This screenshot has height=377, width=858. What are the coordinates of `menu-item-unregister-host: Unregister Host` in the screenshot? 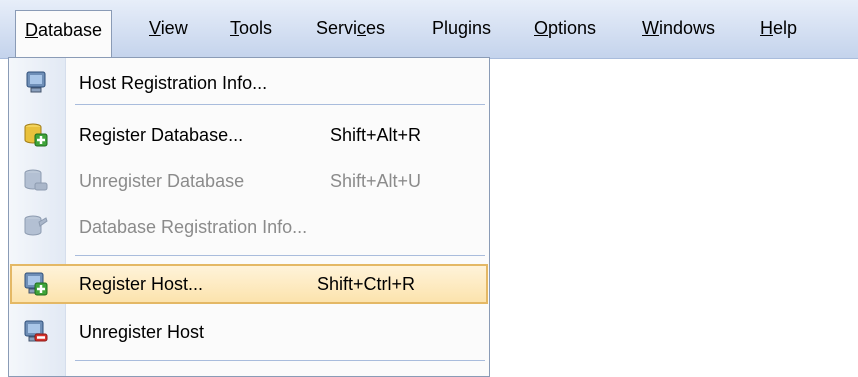 It's located at (249, 332).